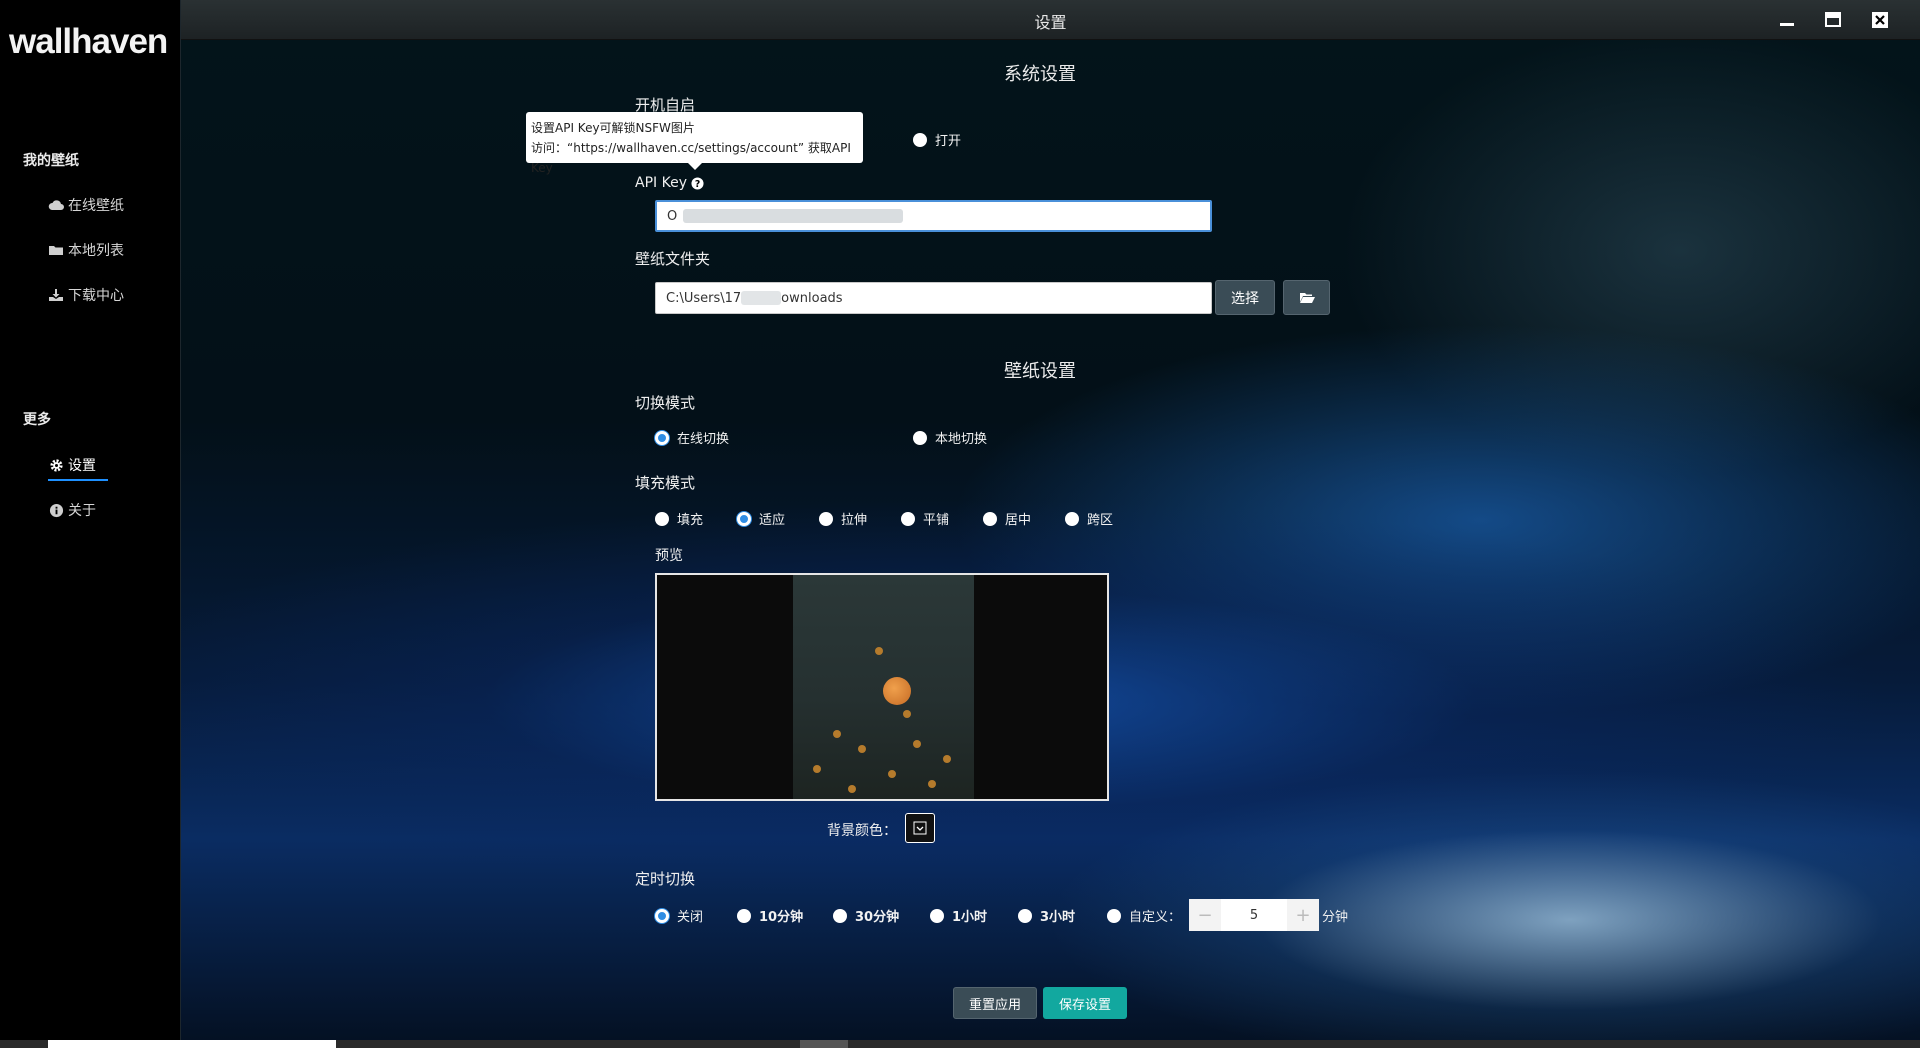 The width and height of the screenshot is (1920, 1048). I want to click on api-key-label: API Key ?, so click(669, 183).